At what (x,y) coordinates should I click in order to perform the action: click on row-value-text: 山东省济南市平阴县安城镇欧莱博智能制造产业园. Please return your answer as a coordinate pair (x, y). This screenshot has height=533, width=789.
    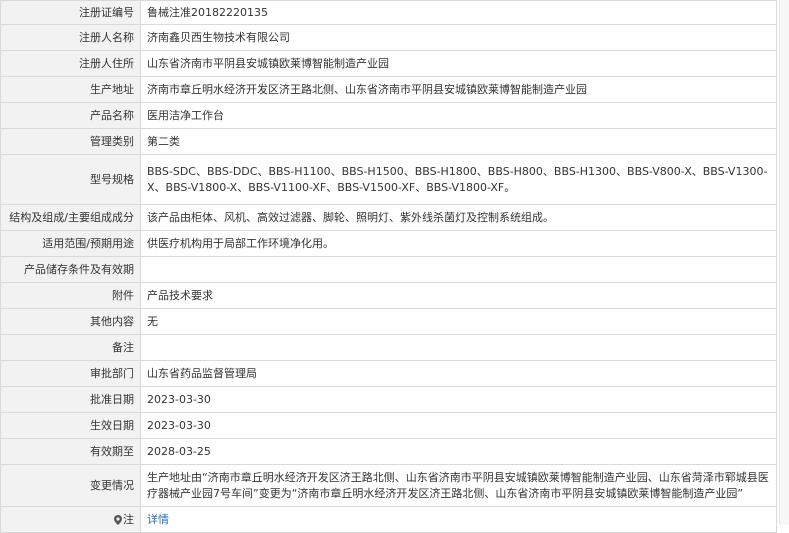
    Looking at the image, I should click on (268, 63).